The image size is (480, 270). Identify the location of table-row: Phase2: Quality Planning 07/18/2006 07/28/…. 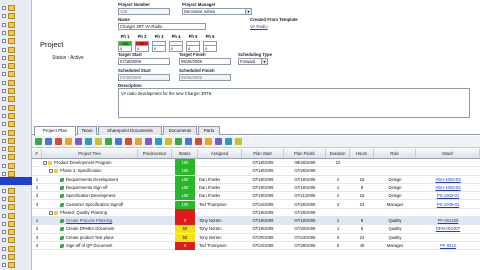
(256, 213).